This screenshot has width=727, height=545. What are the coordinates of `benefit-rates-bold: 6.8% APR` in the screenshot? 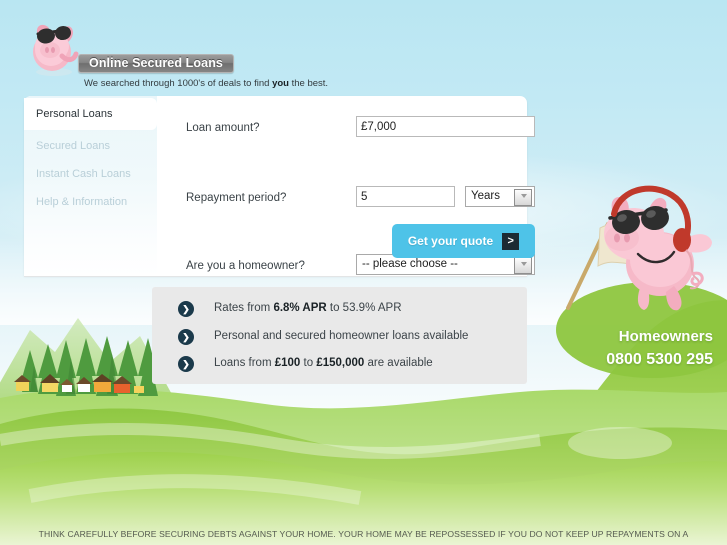 It's located at (300, 308).